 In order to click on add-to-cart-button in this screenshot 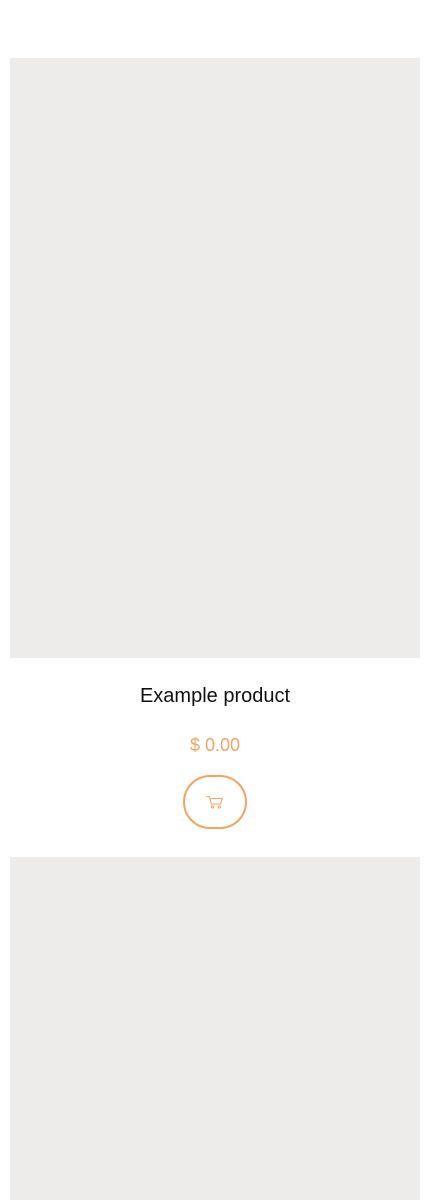, I will do `click(215, 802)`.